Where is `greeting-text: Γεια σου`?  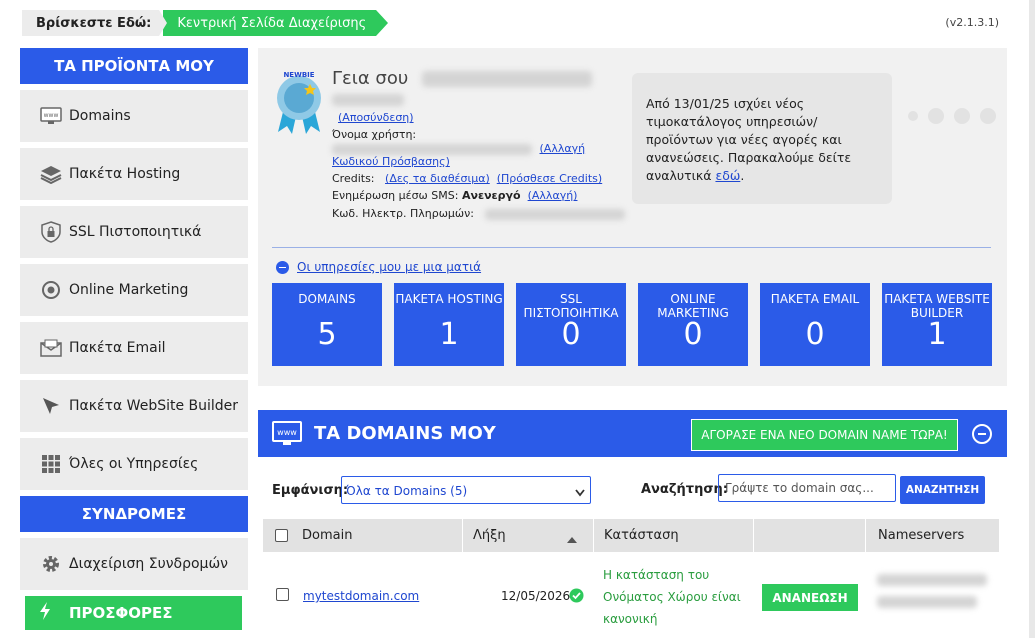 greeting-text: Γεια σου is located at coordinates (370, 78).